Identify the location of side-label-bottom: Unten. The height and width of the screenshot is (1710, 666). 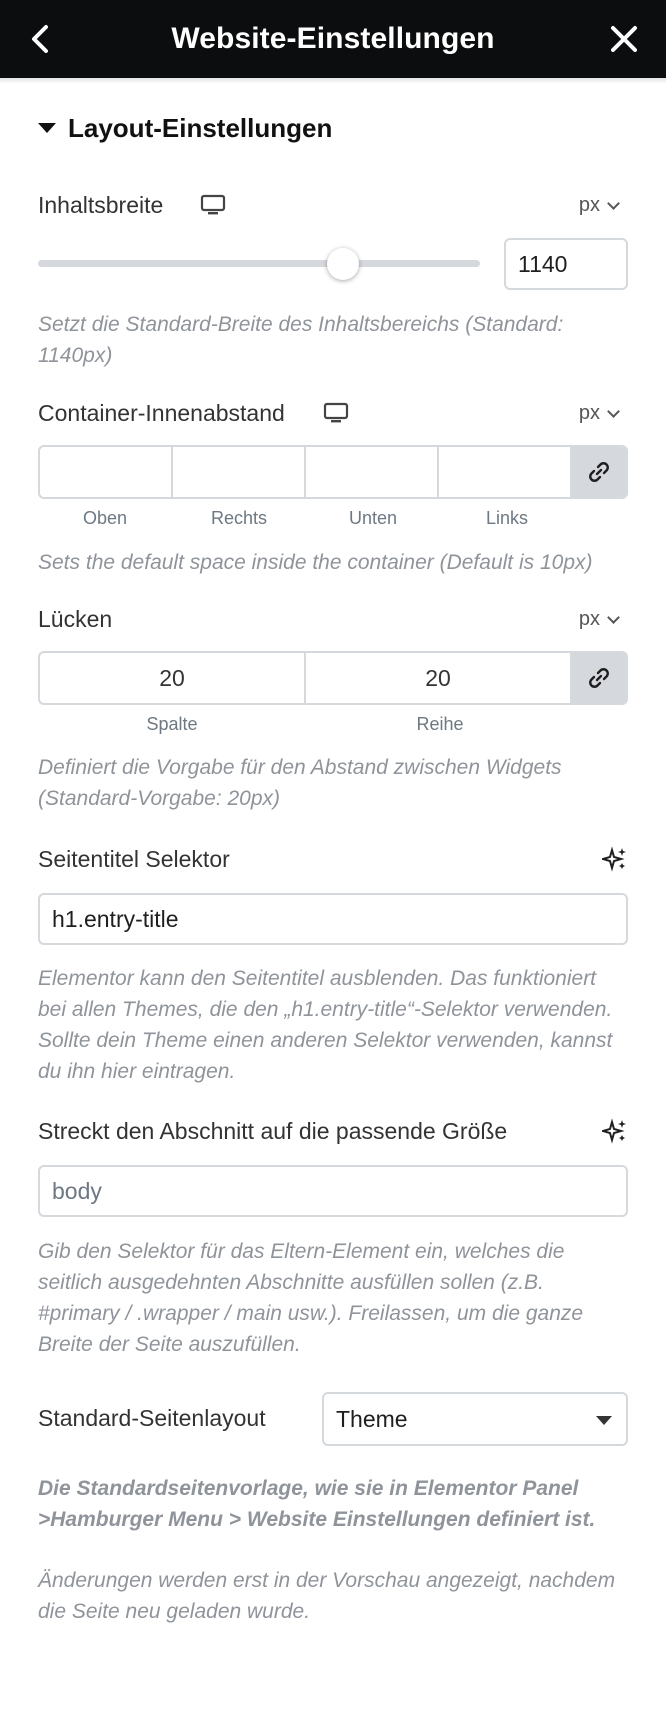
(373, 518).